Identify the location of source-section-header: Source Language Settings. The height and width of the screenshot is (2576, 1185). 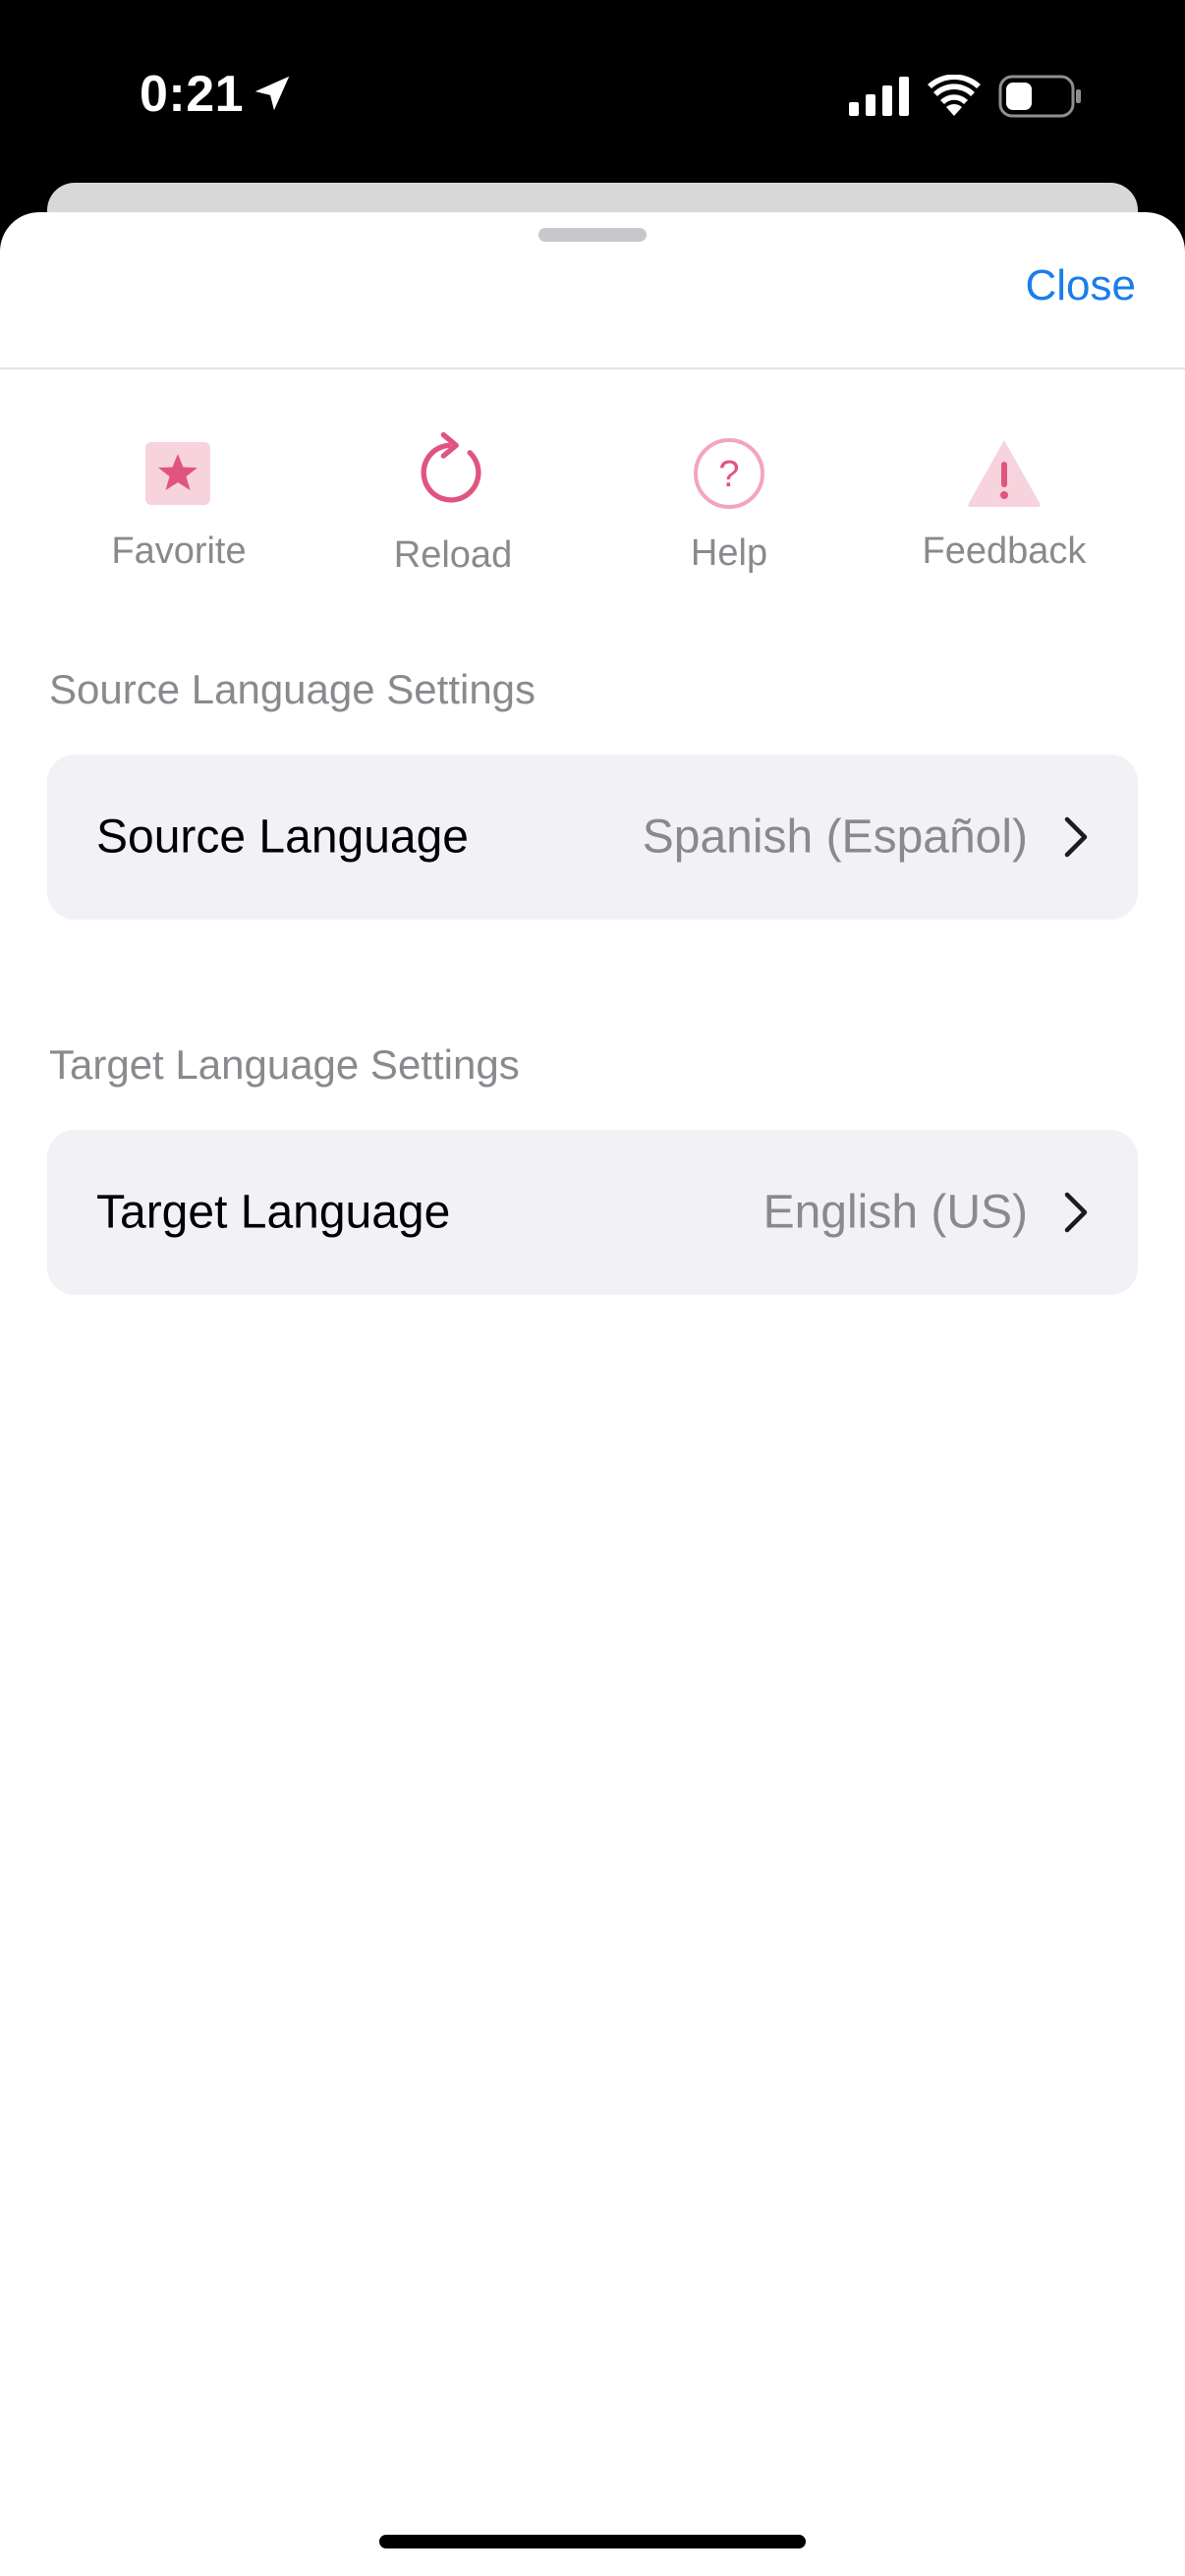
(292, 689).